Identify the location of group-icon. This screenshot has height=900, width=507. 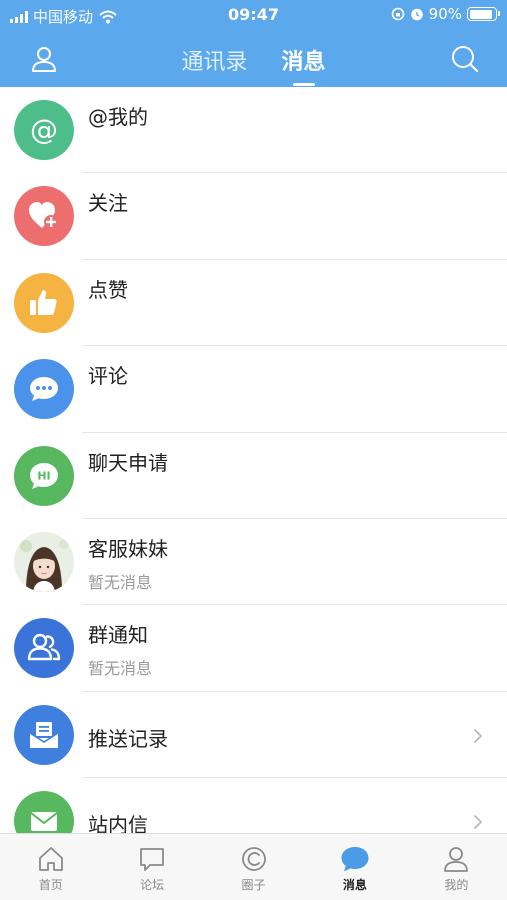
(44, 648).